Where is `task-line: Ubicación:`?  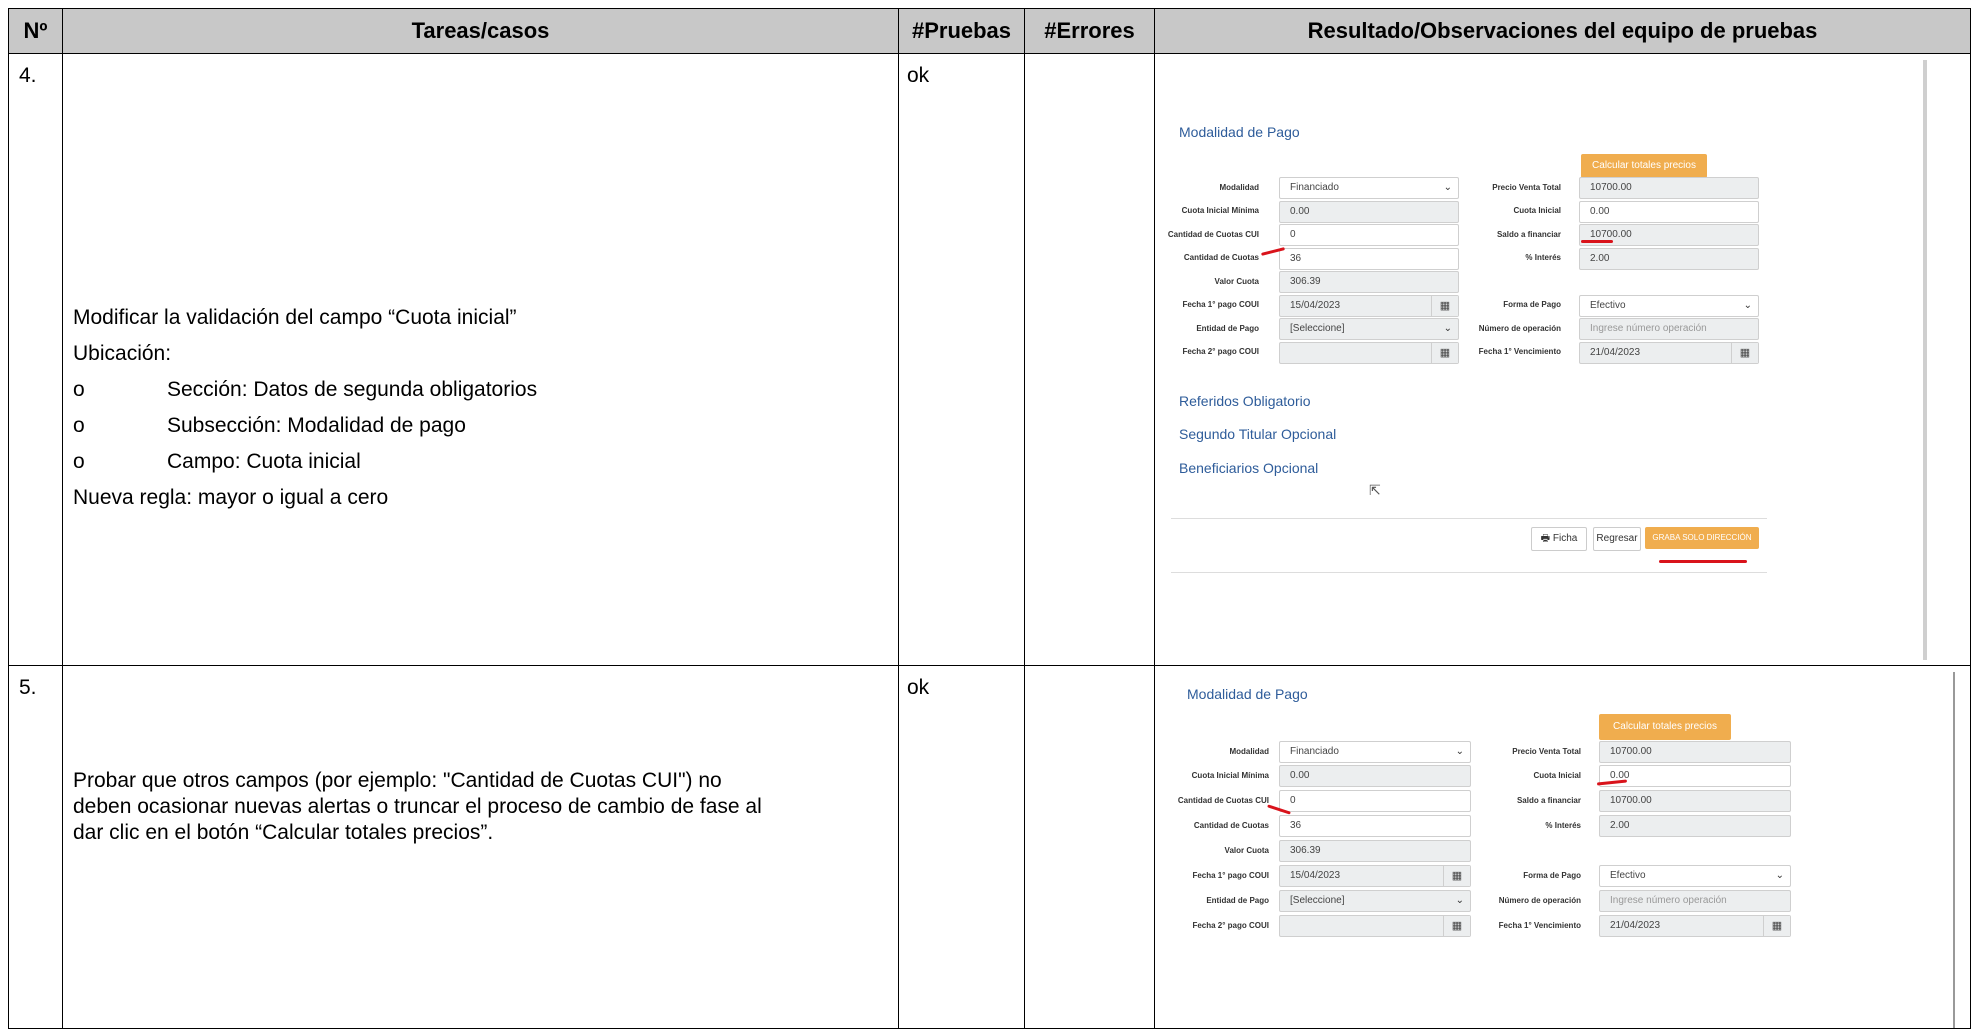
task-line: Ubicación: is located at coordinates (122, 353).